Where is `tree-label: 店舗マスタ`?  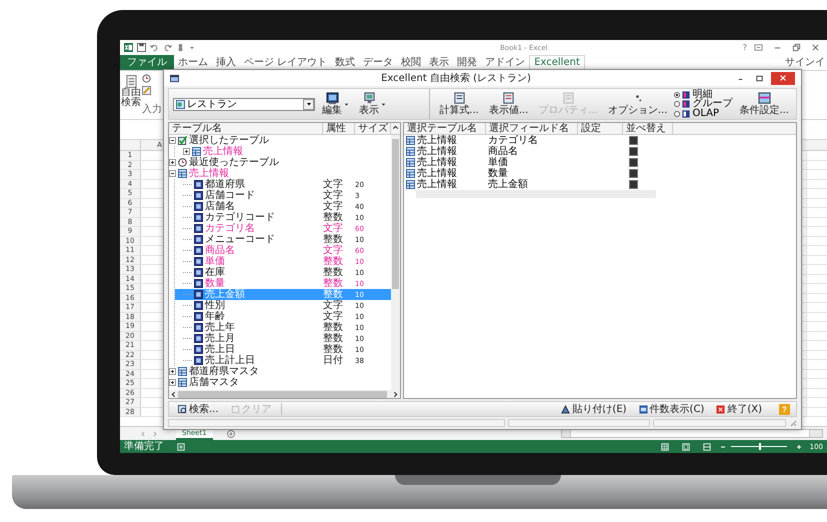
tree-label: 店舗マスタ is located at coordinates (214, 382).